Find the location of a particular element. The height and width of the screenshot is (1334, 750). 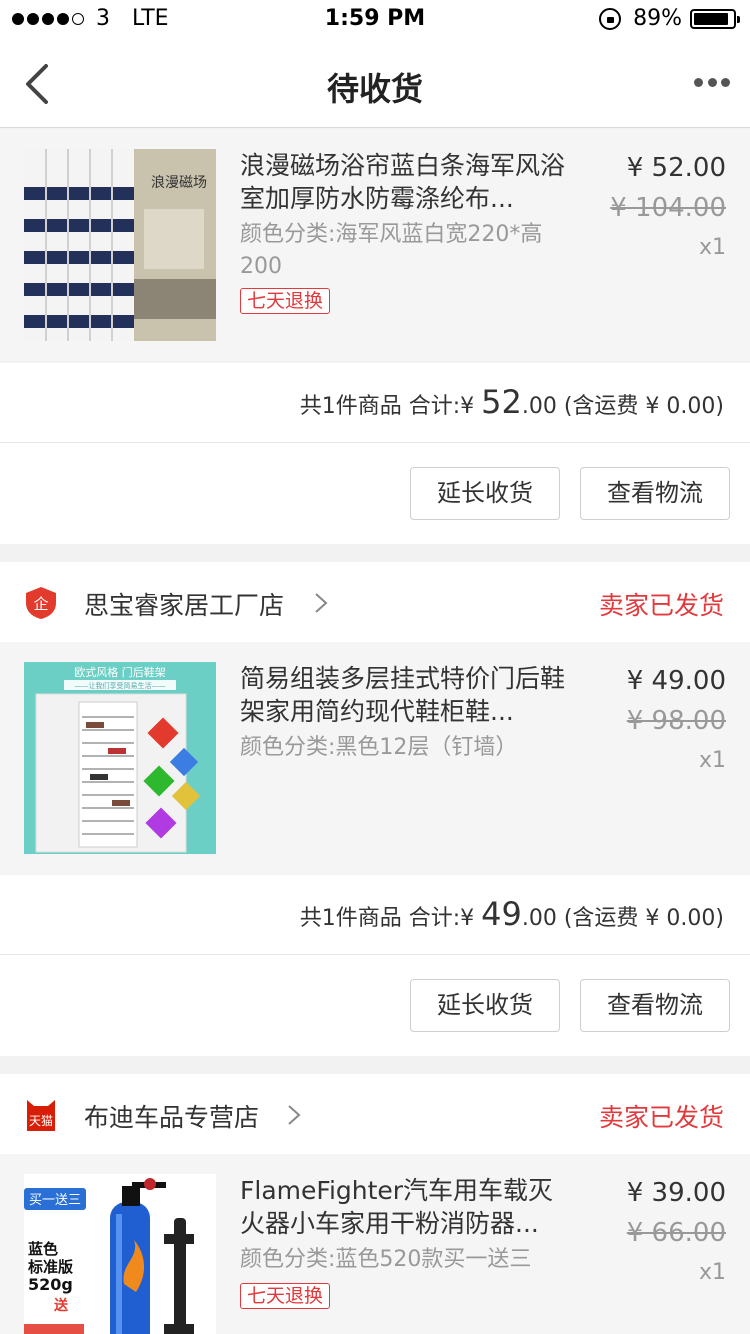

signal-carrier-group: 3 LTE is located at coordinates (90, 18).